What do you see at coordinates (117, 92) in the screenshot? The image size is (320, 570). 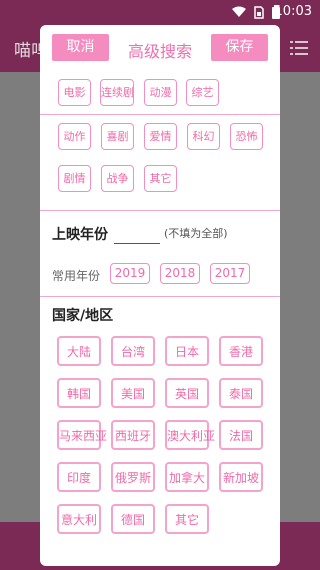 I see `category-tag-series: 连续剧` at bounding box center [117, 92].